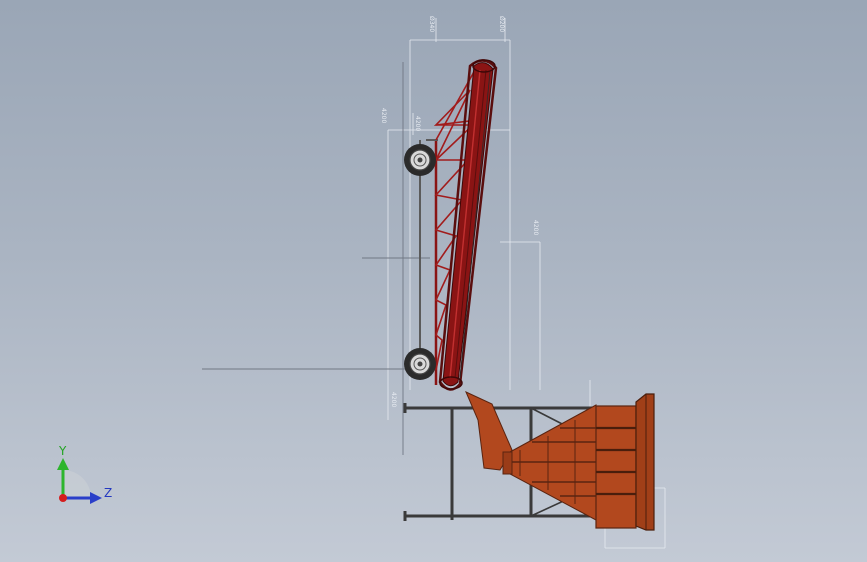 This screenshot has width=867, height=562. Describe the element at coordinates (616, 467) in the screenshot. I see `hopper-bin` at that location.